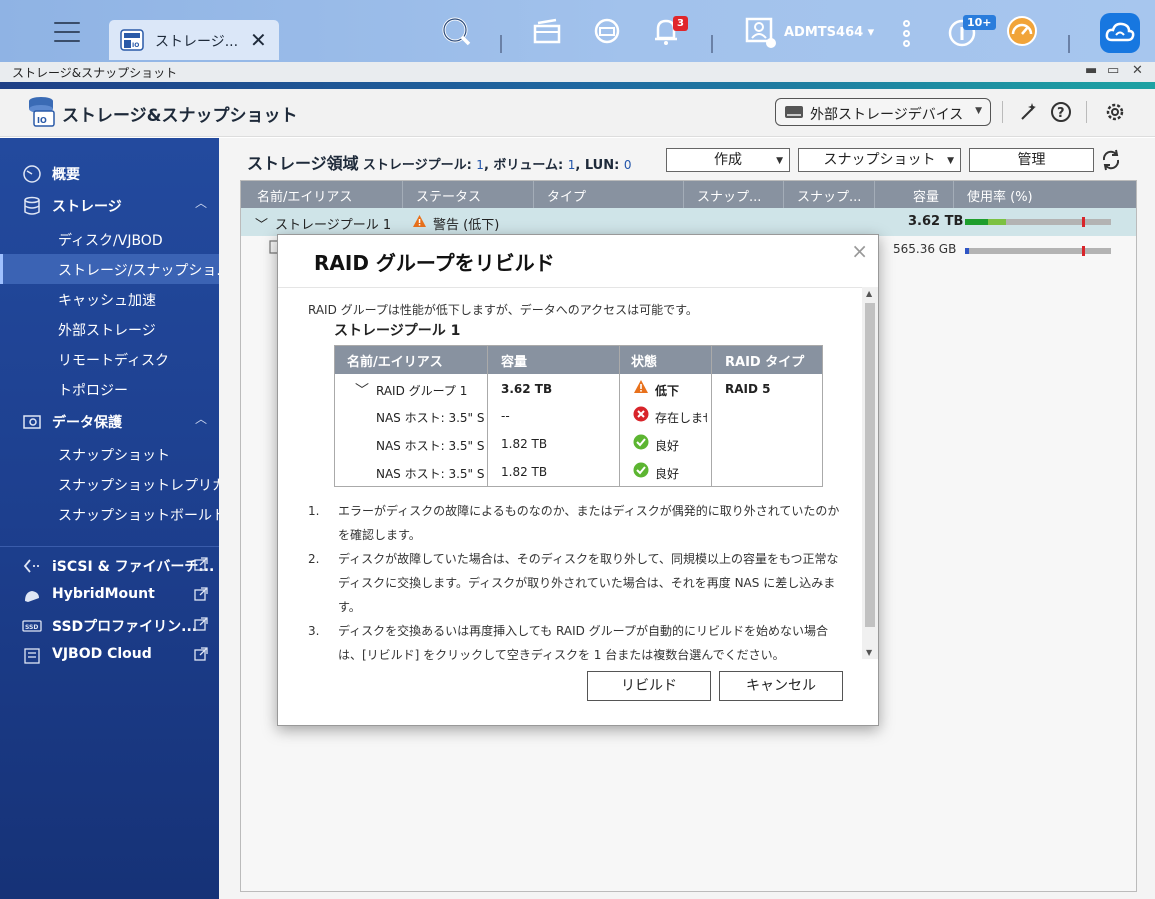  Describe the element at coordinates (1000, 195) in the screenshot. I see `column-header: 使用率 (%)` at that location.